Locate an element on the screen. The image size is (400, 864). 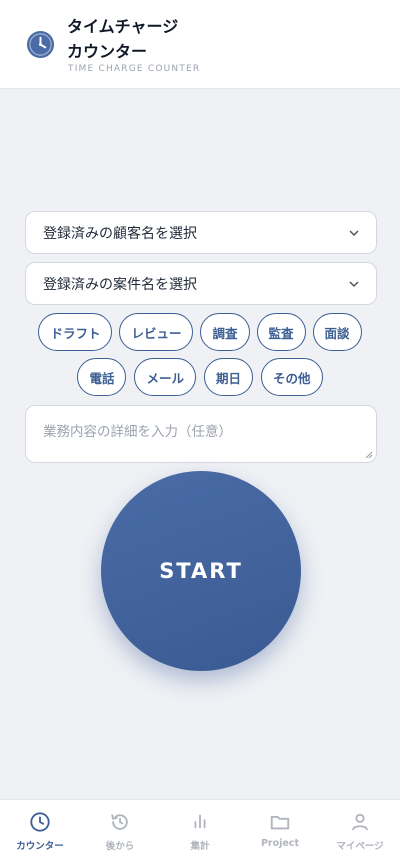
chip-phone: 電話 is located at coordinates (102, 377).